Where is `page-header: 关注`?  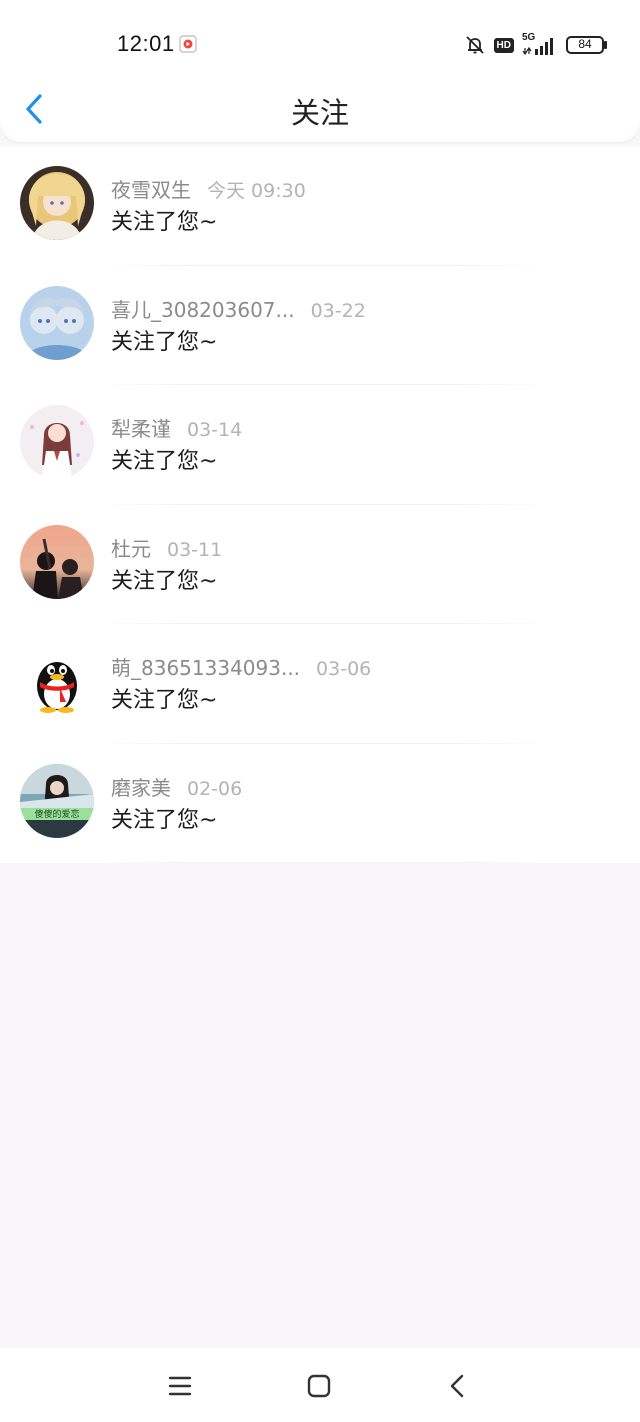
page-header: 关注 is located at coordinates (320, 111).